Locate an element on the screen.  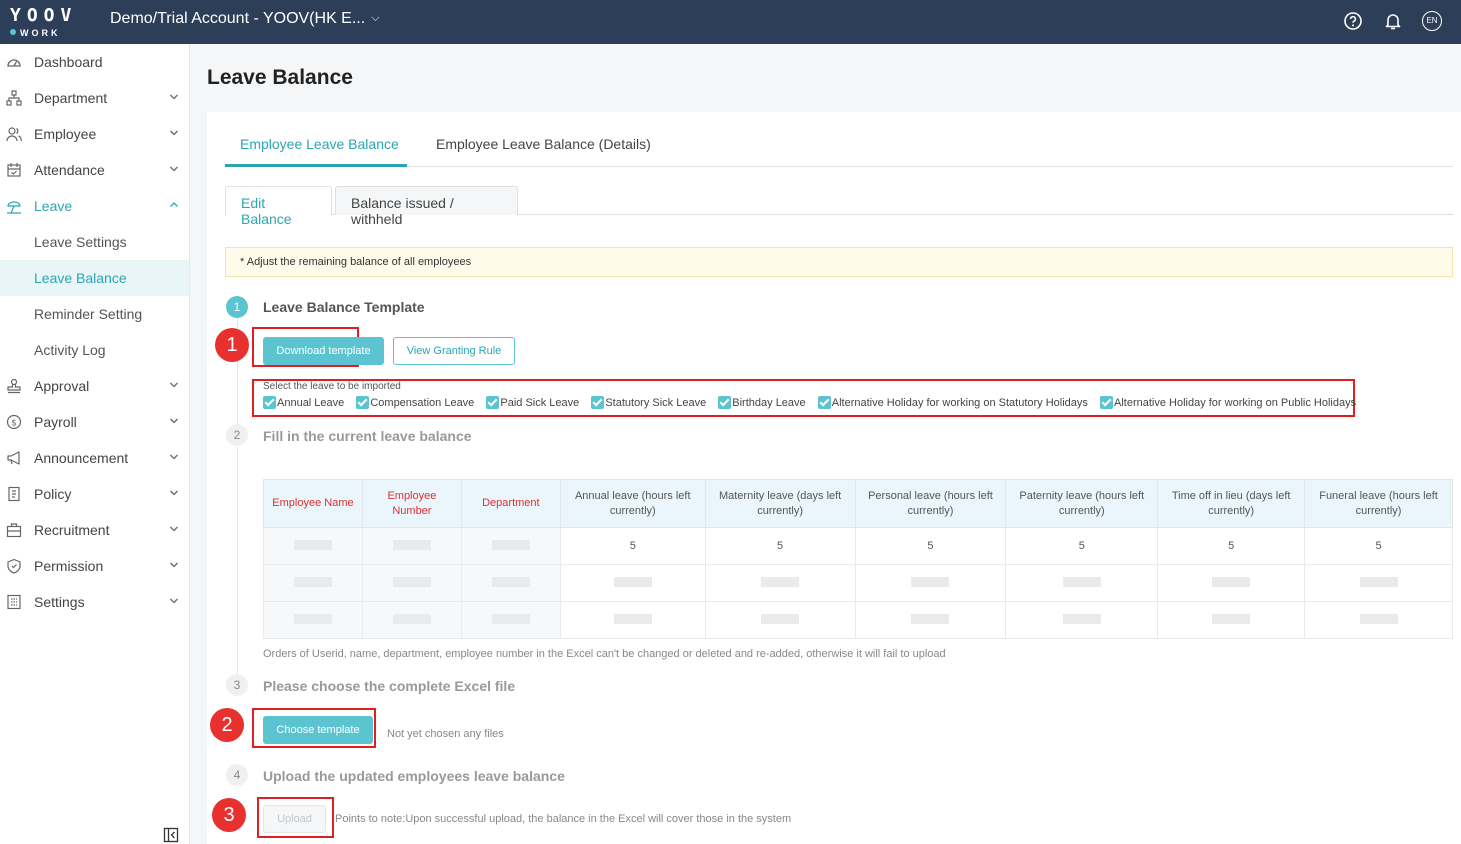
sidebar-item-label: Reminder Setting is located at coordinates (88, 314).